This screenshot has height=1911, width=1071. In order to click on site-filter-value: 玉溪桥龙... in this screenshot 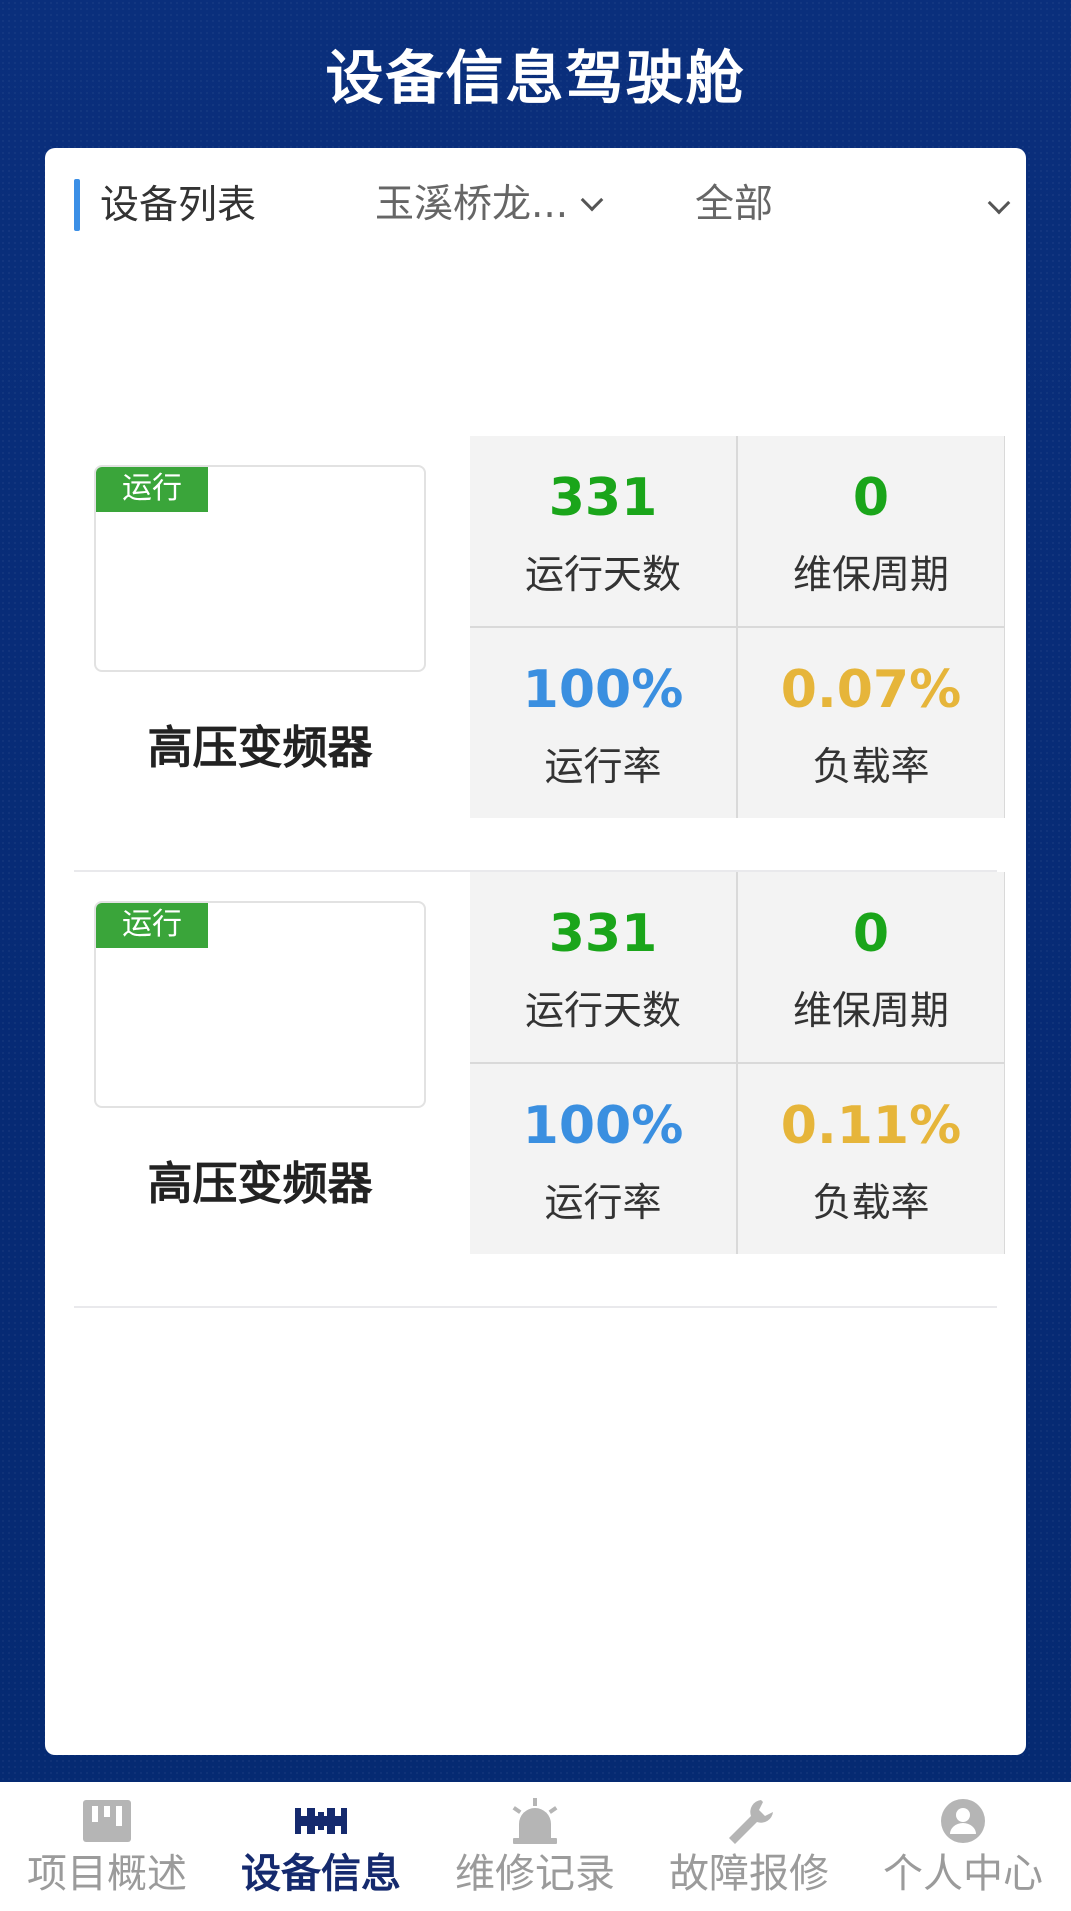, I will do `click(472, 204)`.